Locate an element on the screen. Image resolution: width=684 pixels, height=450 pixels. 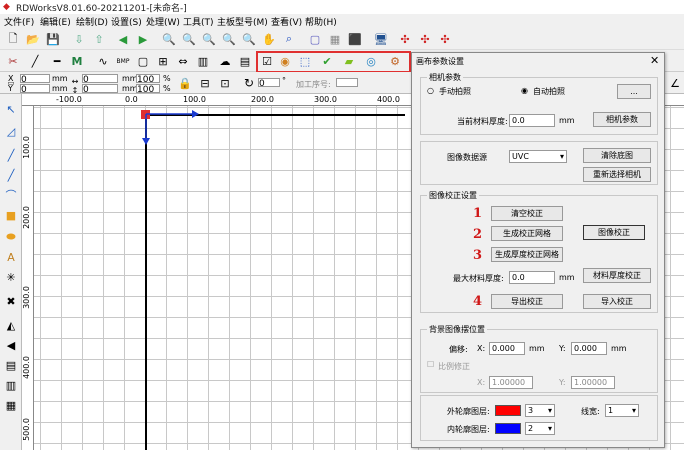
clear-background-button: 清除底图 is located at coordinates (617, 155).